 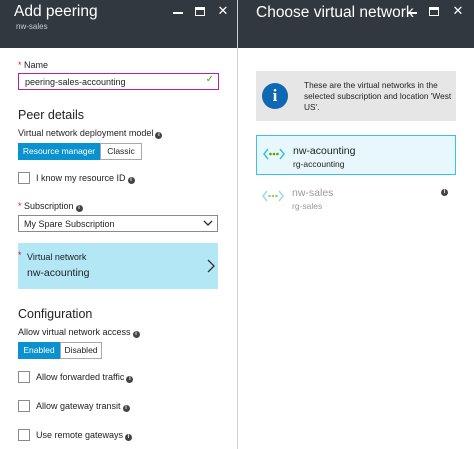 I want to click on subscription-label-text: Subscription, so click(x=49, y=206).